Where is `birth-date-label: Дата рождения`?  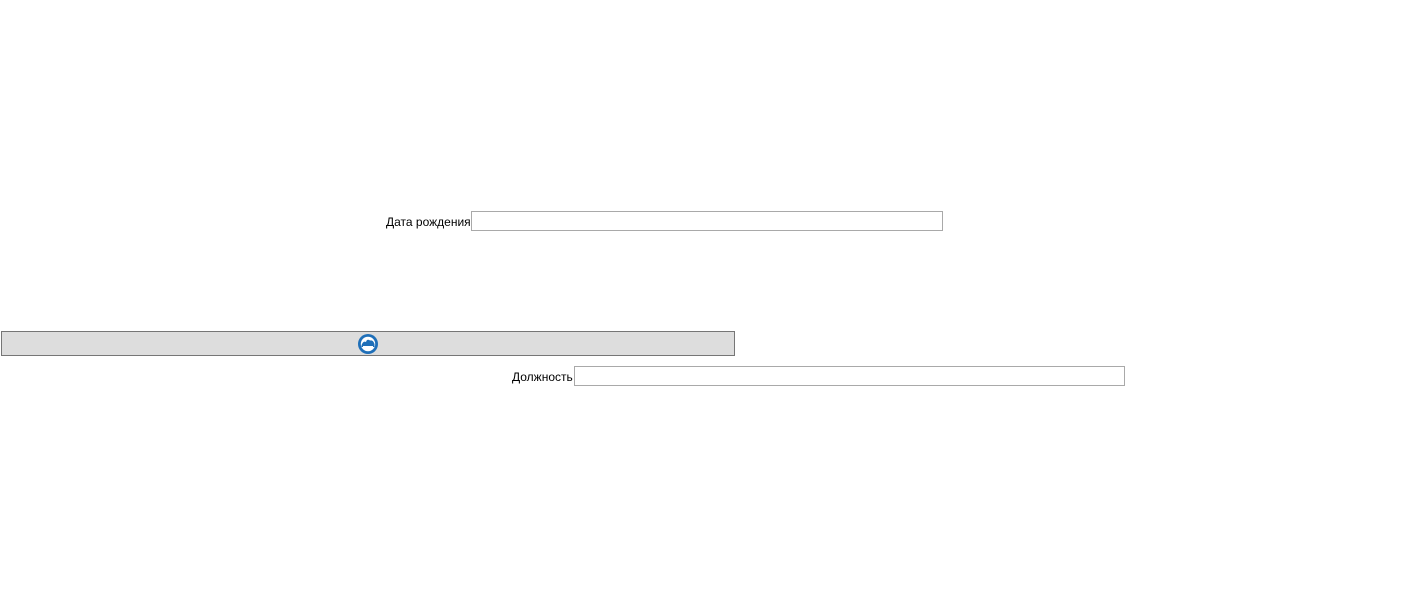
birth-date-label: Дата рождения is located at coordinates (428, 222).